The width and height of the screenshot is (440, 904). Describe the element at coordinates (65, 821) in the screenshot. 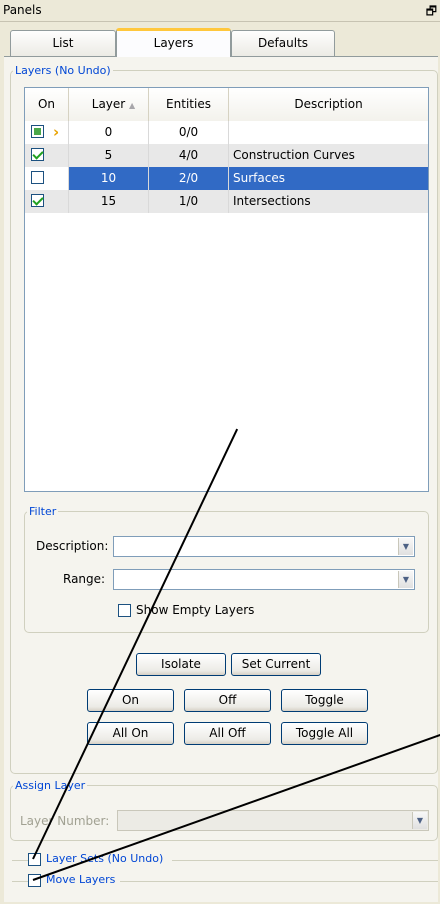

I see `layer-number-label: Layer Number:` at that location.